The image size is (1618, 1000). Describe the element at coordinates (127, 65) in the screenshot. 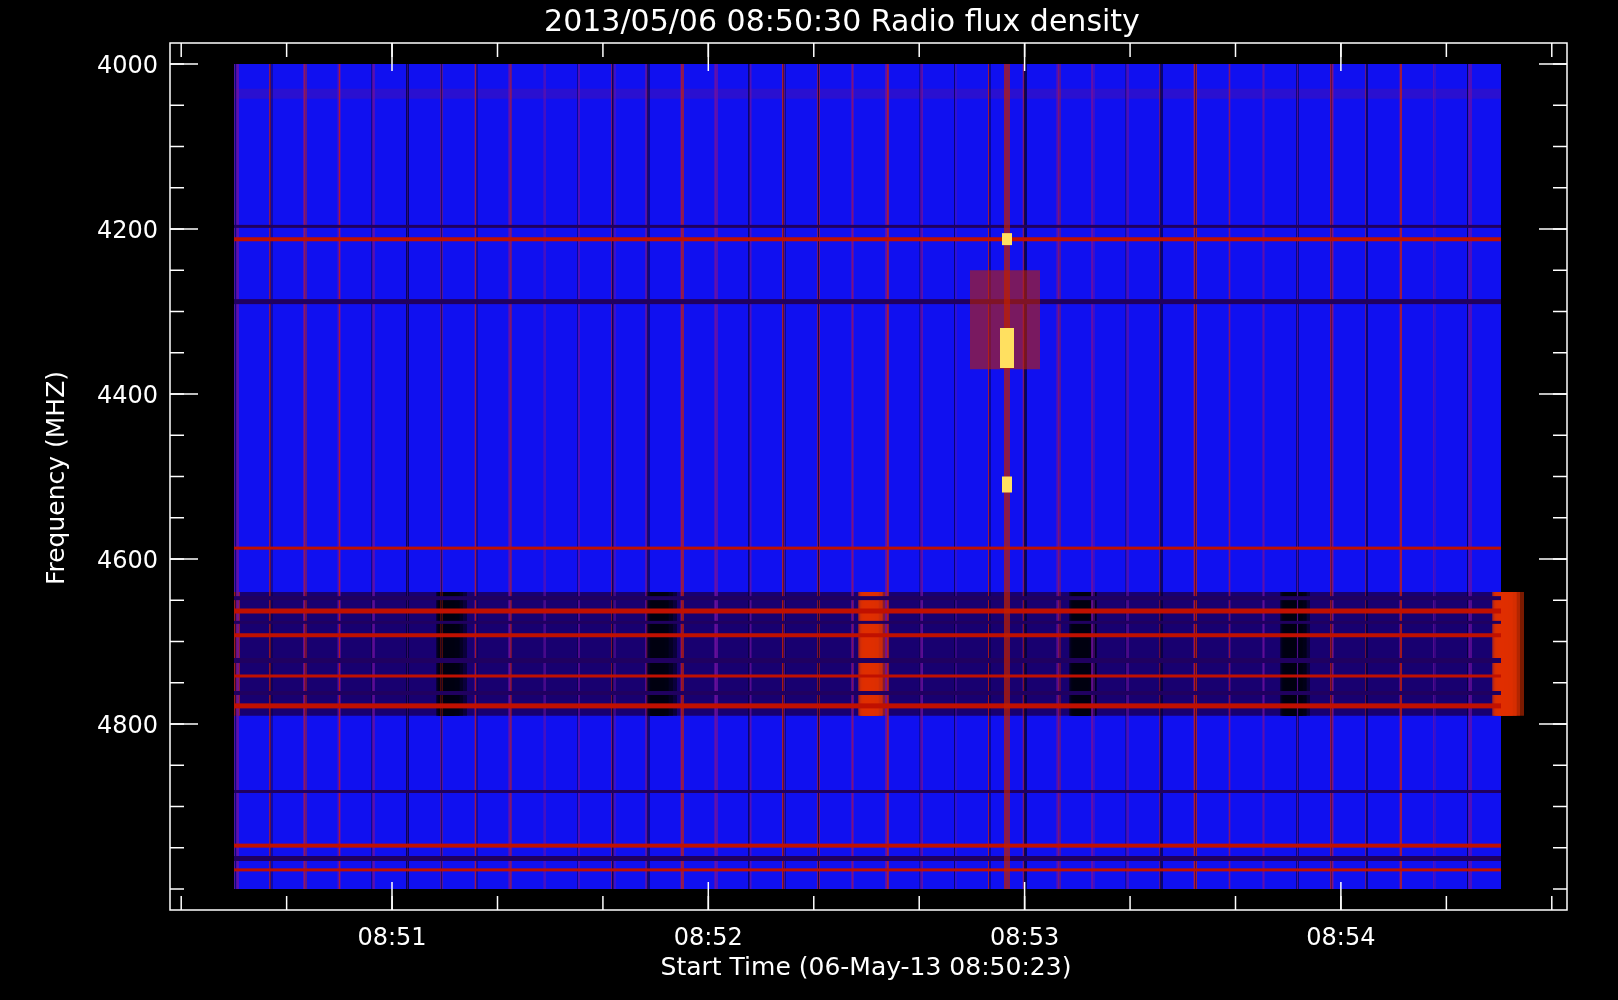

I see `axis-tick-label: 4000` at that location.